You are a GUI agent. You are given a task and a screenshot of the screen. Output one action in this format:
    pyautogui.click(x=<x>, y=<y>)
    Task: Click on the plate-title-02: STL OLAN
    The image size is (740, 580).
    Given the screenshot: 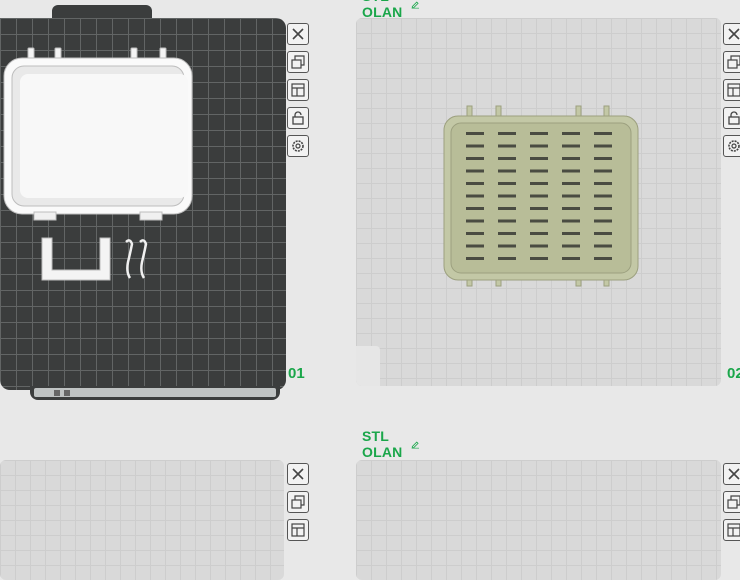 What is the action you would take?
    pyautogui.click(x=390, y=10)
    